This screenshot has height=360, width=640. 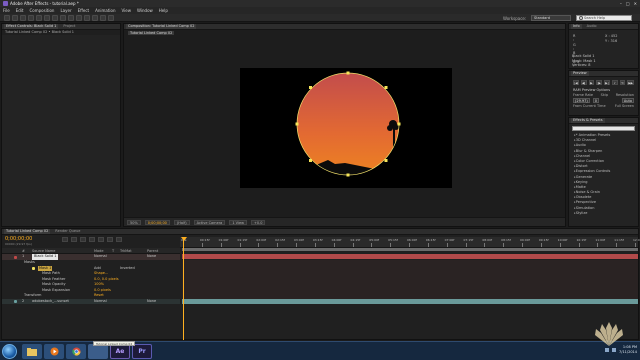 What do you see at coordinates (161, 26) in the screenshot?
I see `tab-composition: Composition: Tutorial Linked Comp 02` at bounding box center [161, 26].